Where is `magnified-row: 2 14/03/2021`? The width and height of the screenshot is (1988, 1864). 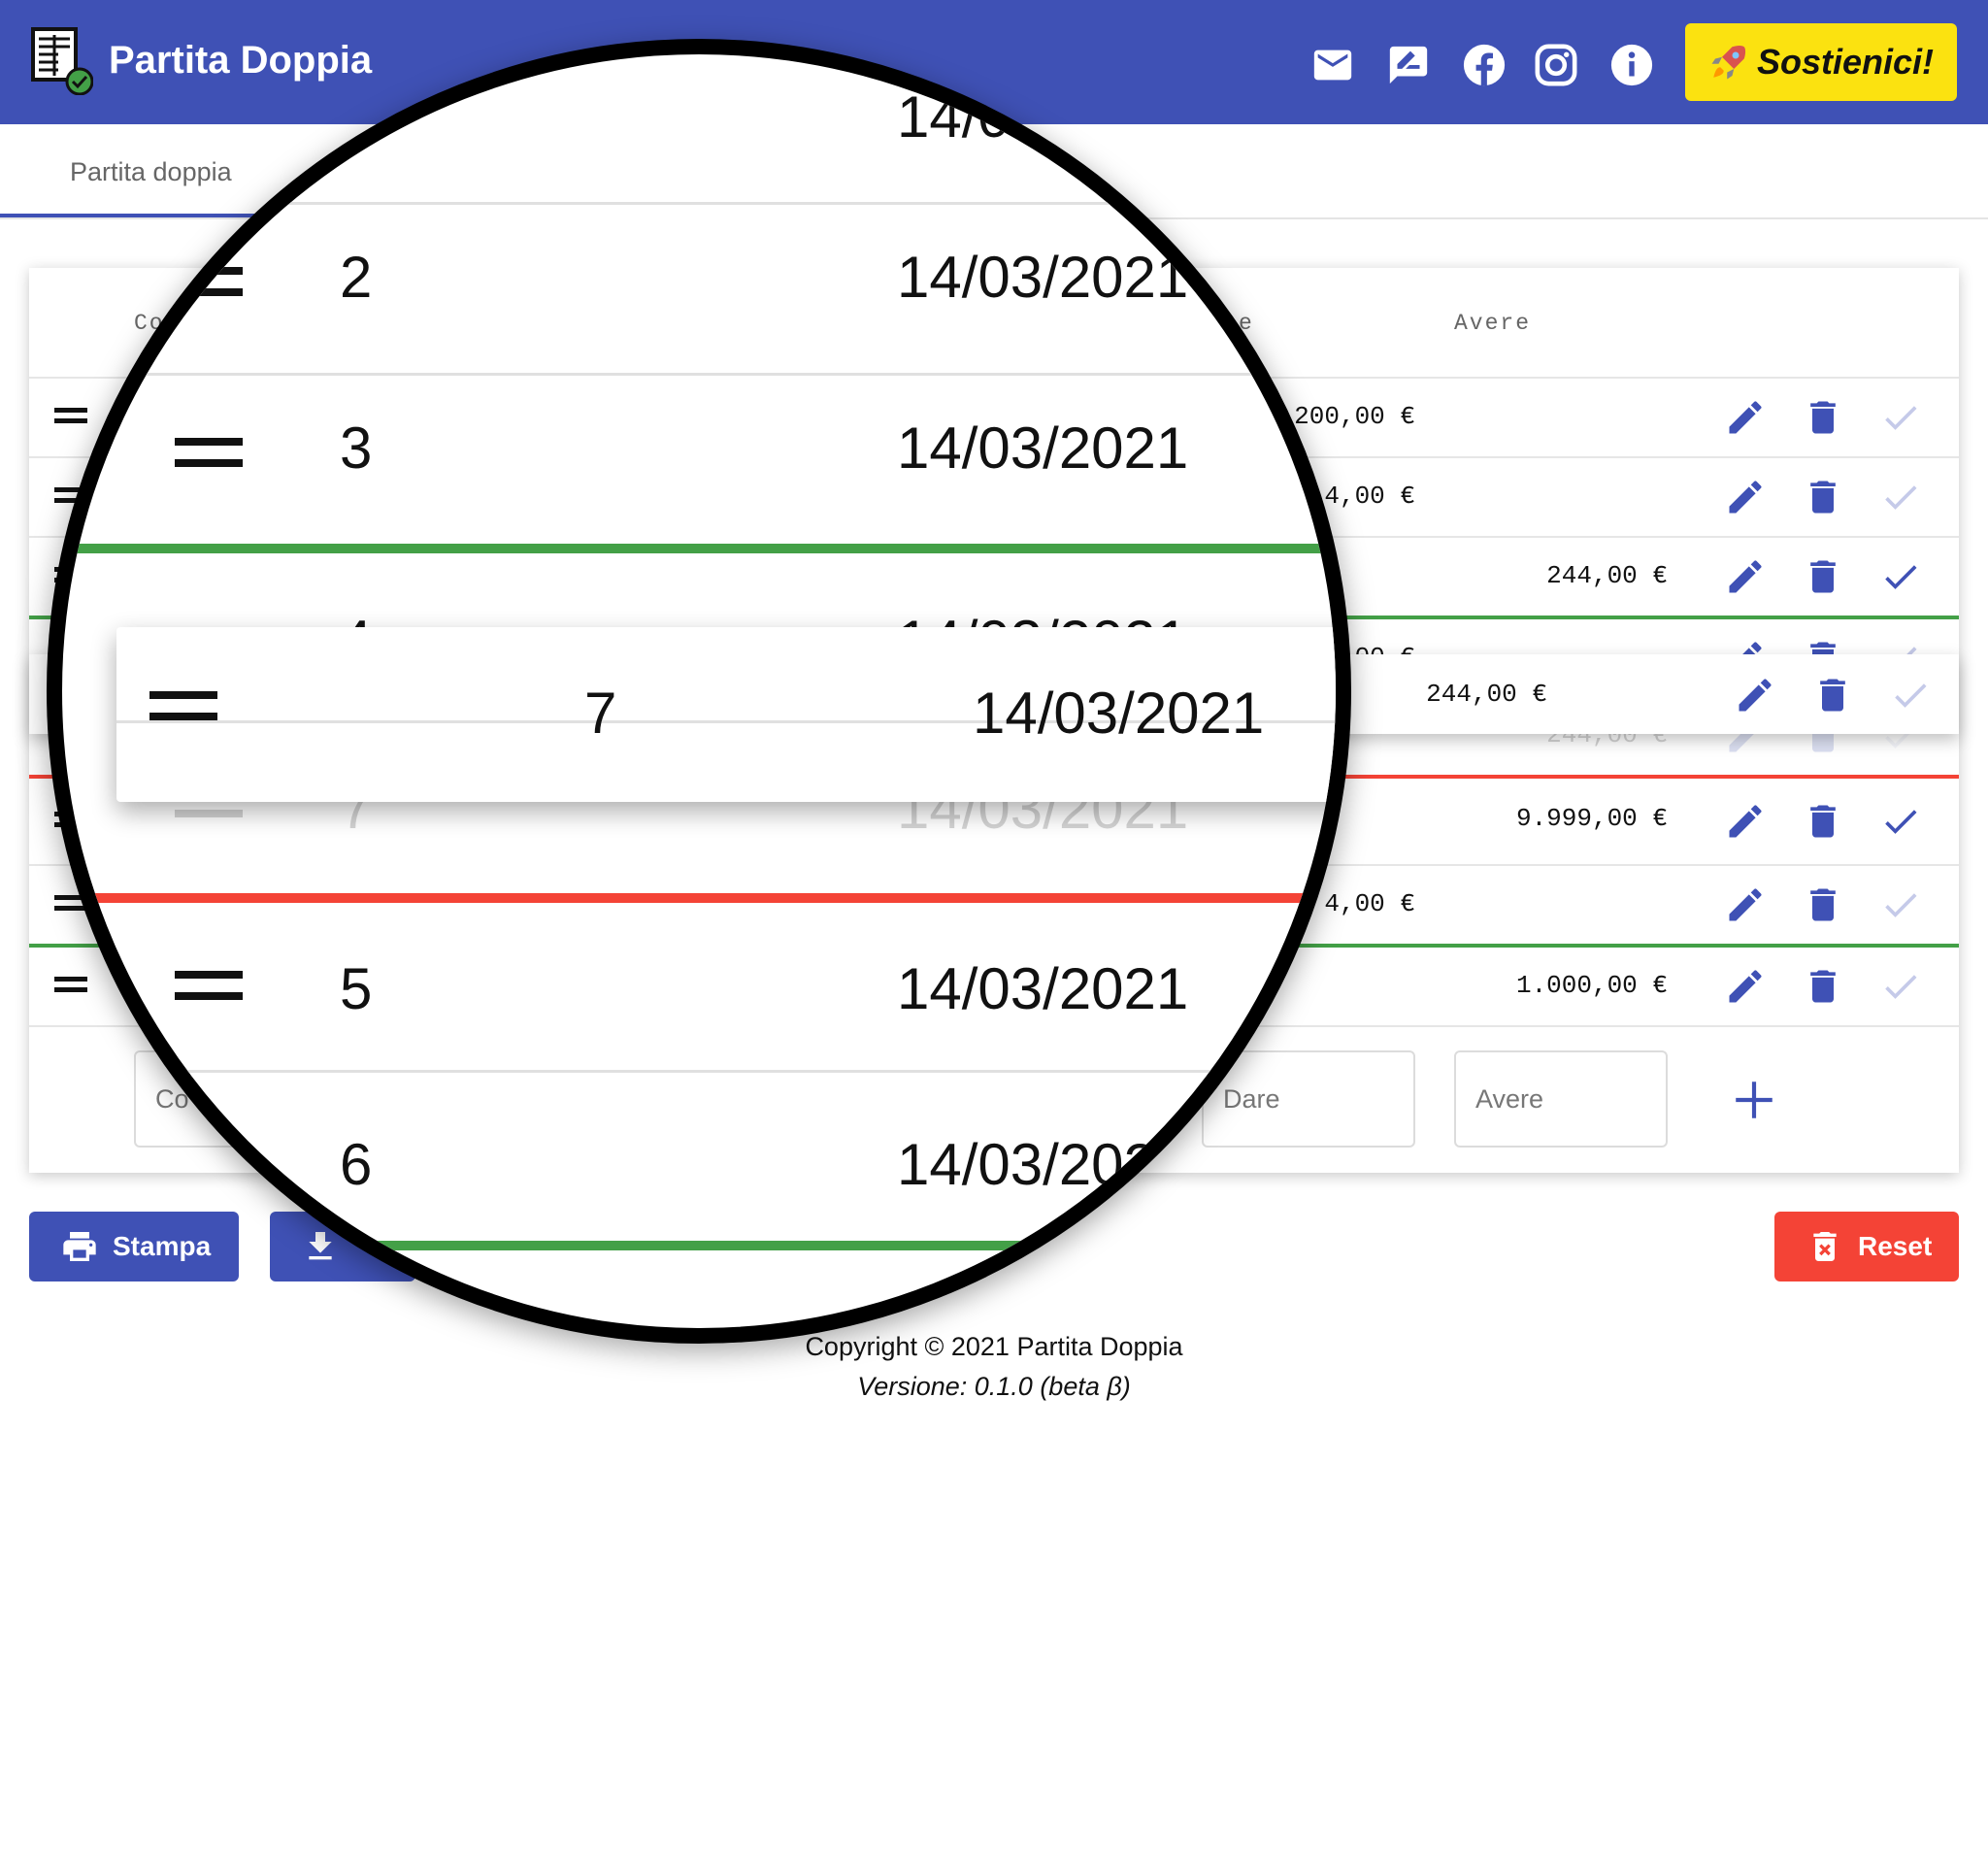 magnified-row: 2 14/03/2021 is located at coordinates (699, 287).